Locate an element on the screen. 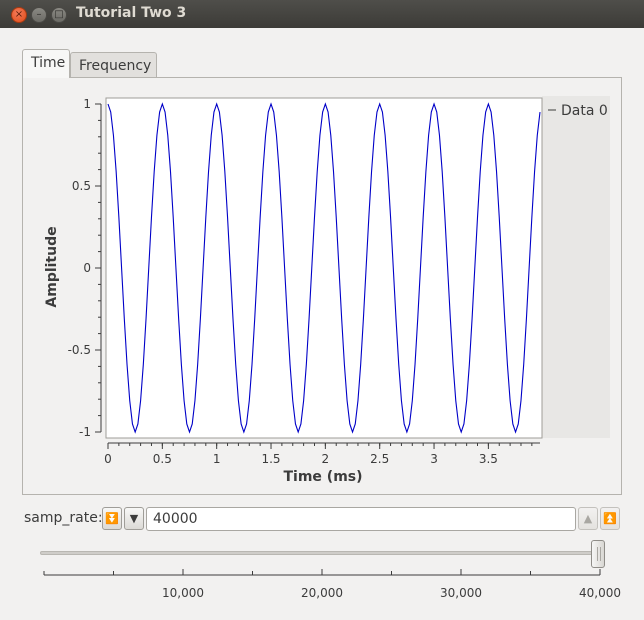 Image resolution: width=644 pixels, height=620 pixels. slider-tick-label: 30,000 is located at coordinates (461, 593).